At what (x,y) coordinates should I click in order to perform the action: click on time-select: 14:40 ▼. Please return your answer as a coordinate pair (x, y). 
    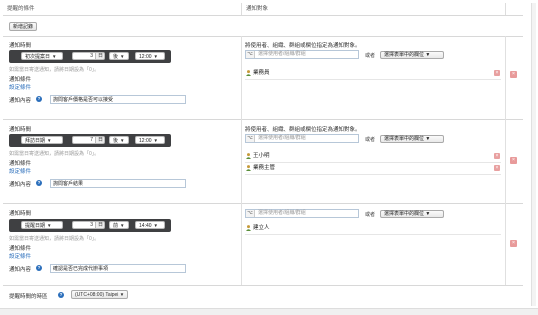
    Looking at the image, I should click on (150, 225).